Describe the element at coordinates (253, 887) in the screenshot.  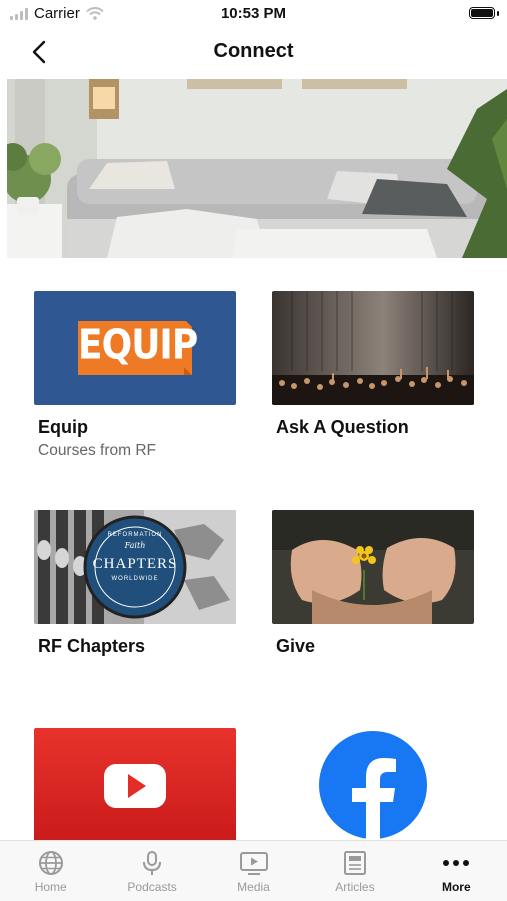
I see `tab-media-label: Media` at that location.